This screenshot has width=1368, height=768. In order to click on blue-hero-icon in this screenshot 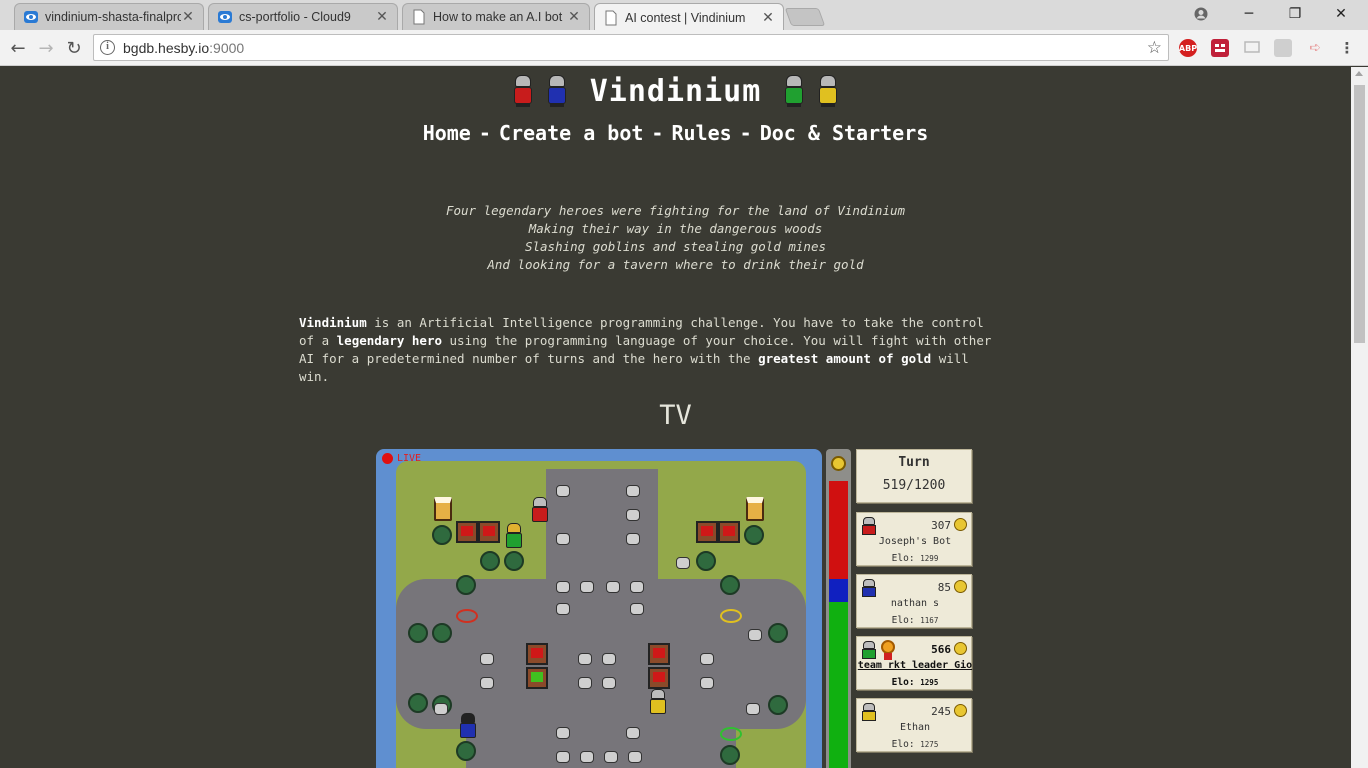, I will do `click(557, 91)`.